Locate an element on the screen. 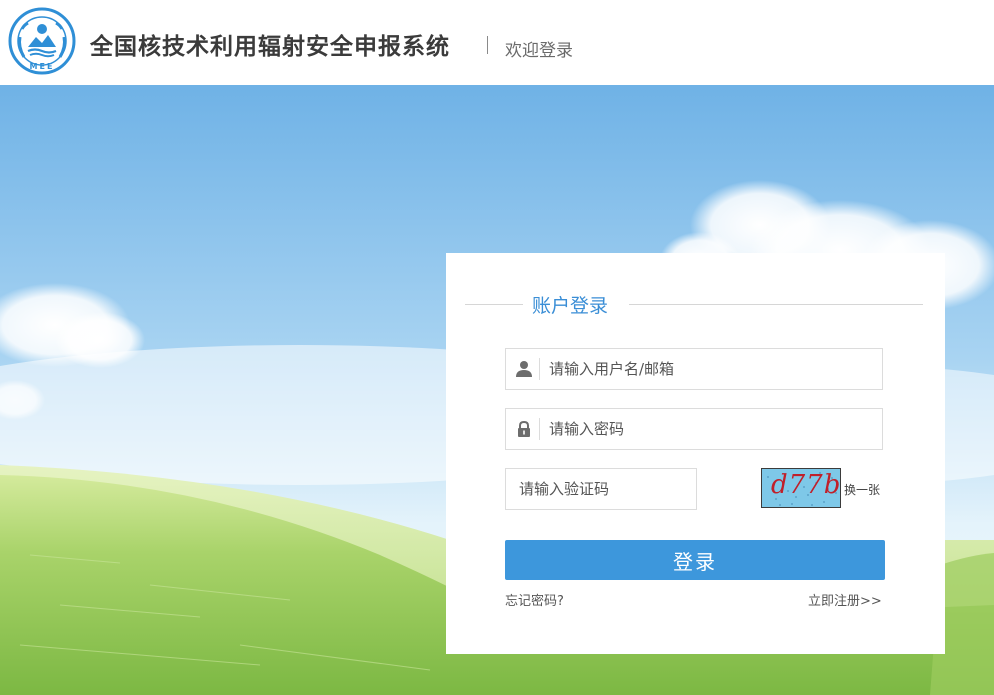  username-divider is located at coordinates (539, 369).